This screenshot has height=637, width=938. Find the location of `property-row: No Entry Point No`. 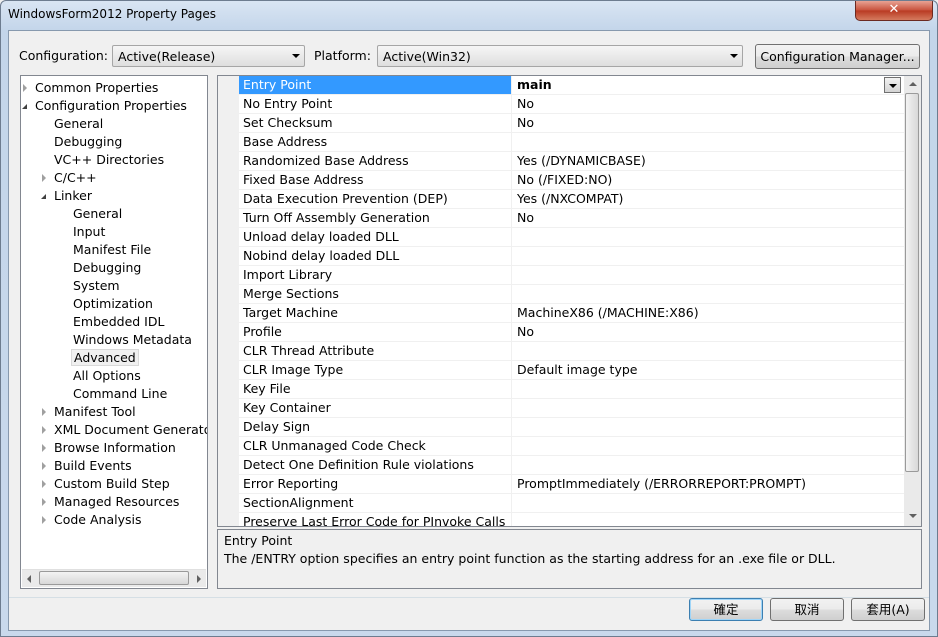

property-row: No Entry Point No is located at coordinates (571, 104).